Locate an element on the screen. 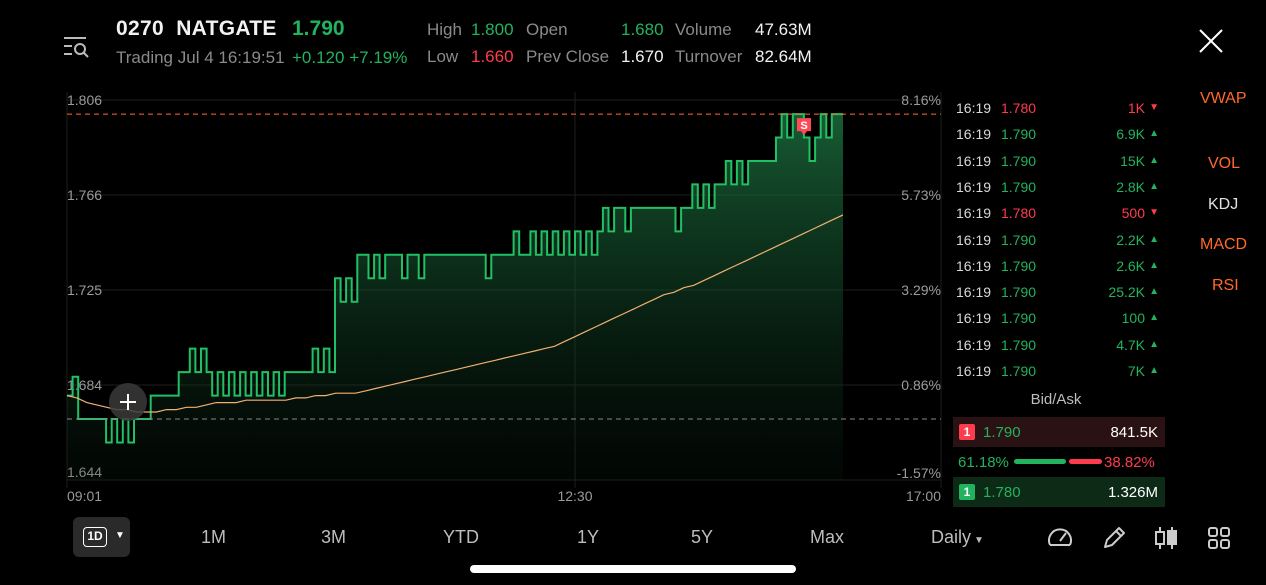 The width and height of the screenshot is (1266, 585). y-left-tick: 1.766 is located at coordinates (84, 195).